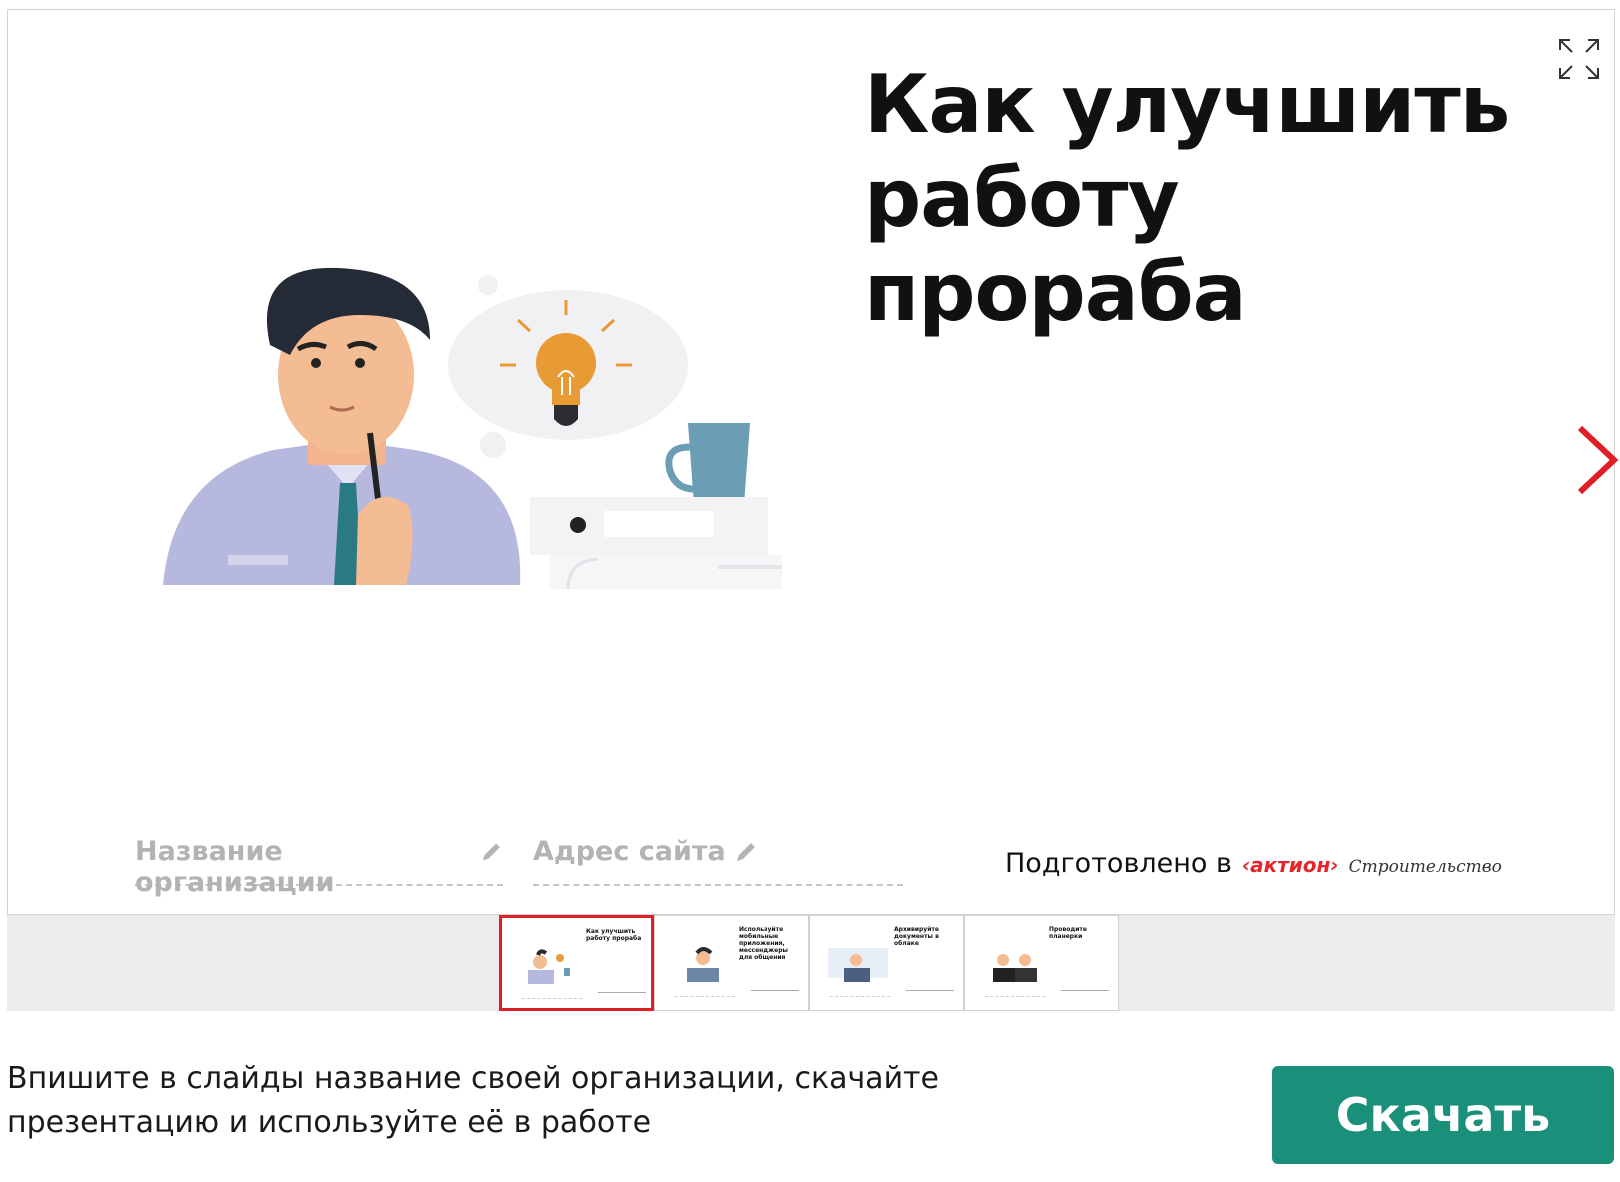  Describe the element at coordinates (1041, 963) in the screenshot. I see `thumbnail-slide-4: Проводите планерки` at that location.